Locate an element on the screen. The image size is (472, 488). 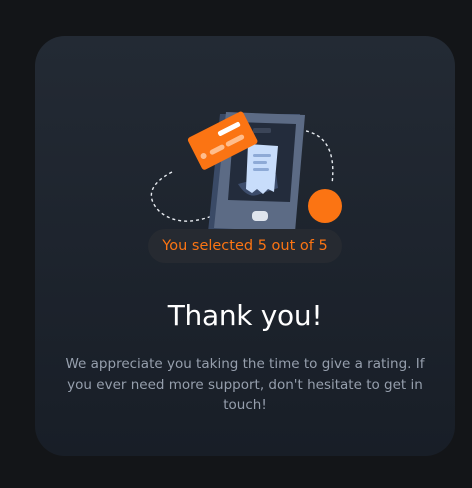
page-title: Thank you! is located at coordinates (245, 315).